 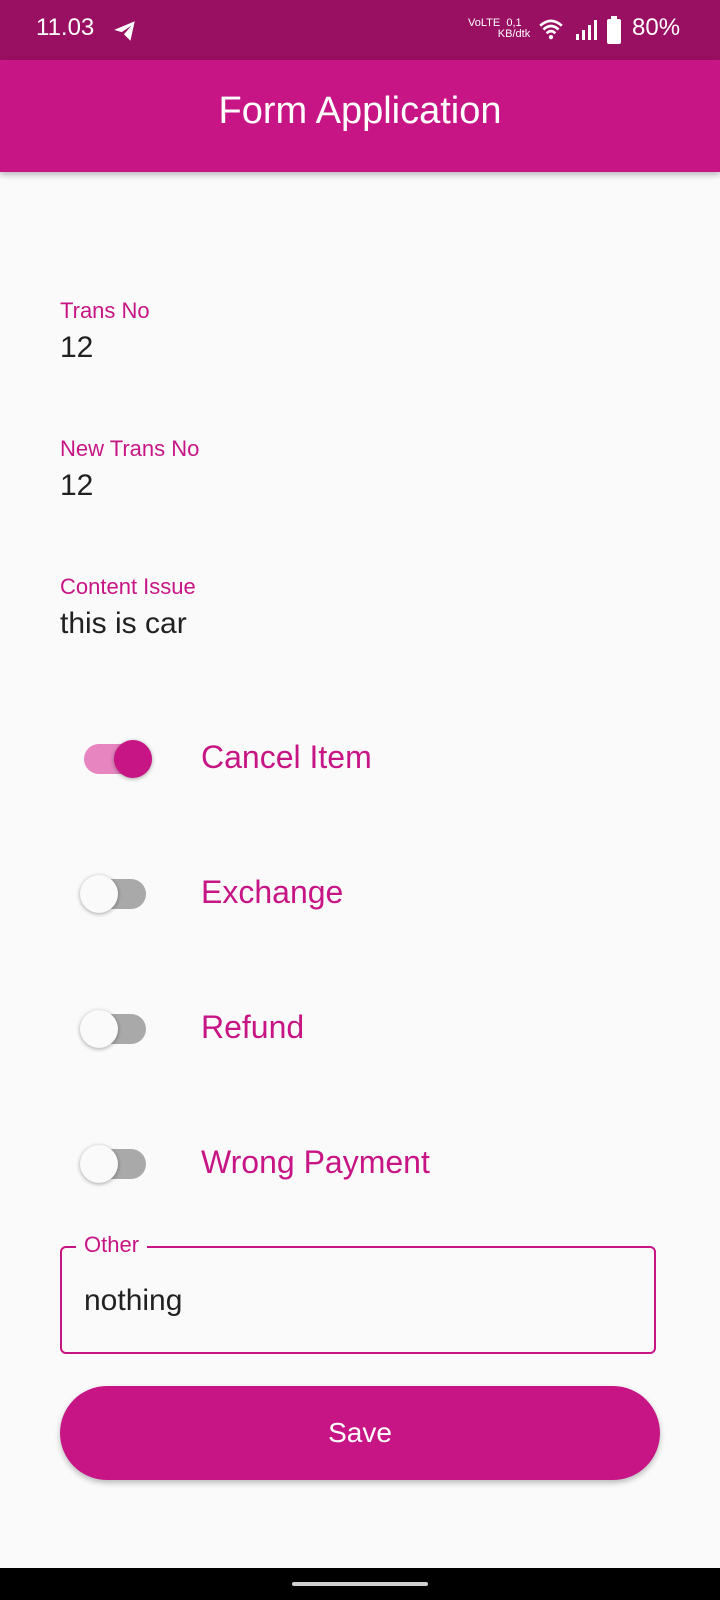 What do you see at coordinates (360, 30) in the screenshot?
I see `status-bar: 11.03 VoLTE 0,1 KB/dtk 80%` at bounding box center [360, 30].